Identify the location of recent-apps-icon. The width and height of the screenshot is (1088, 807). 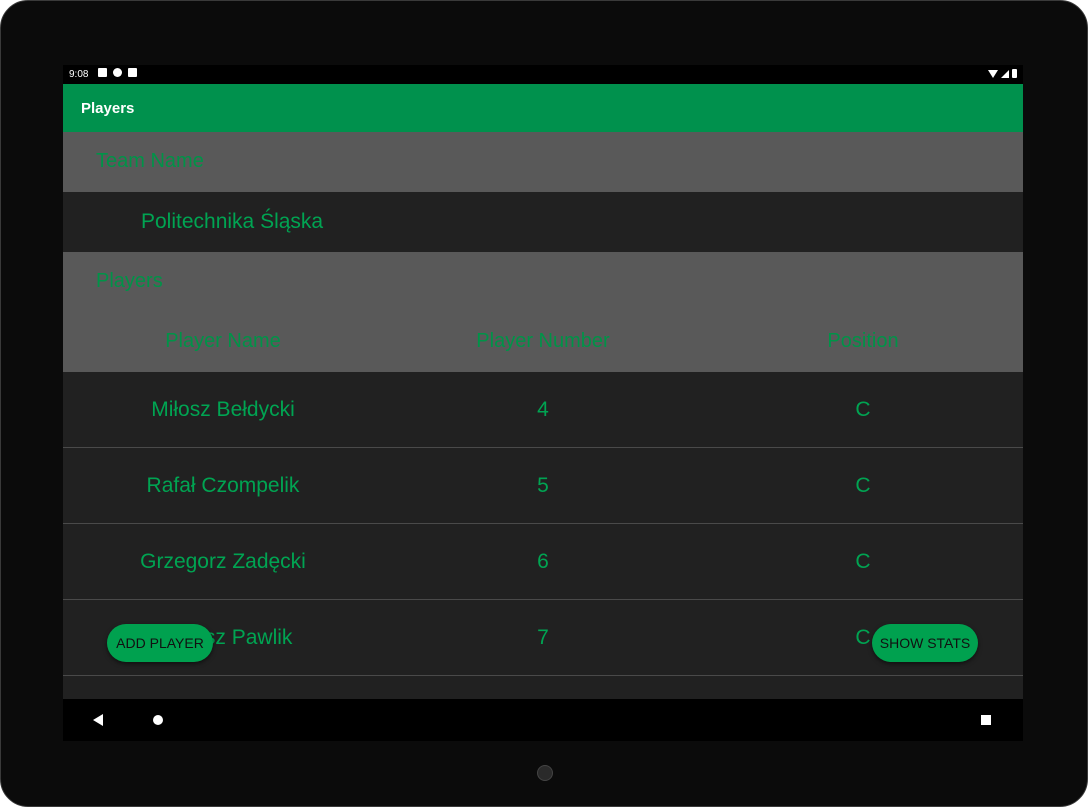
(986, 720).